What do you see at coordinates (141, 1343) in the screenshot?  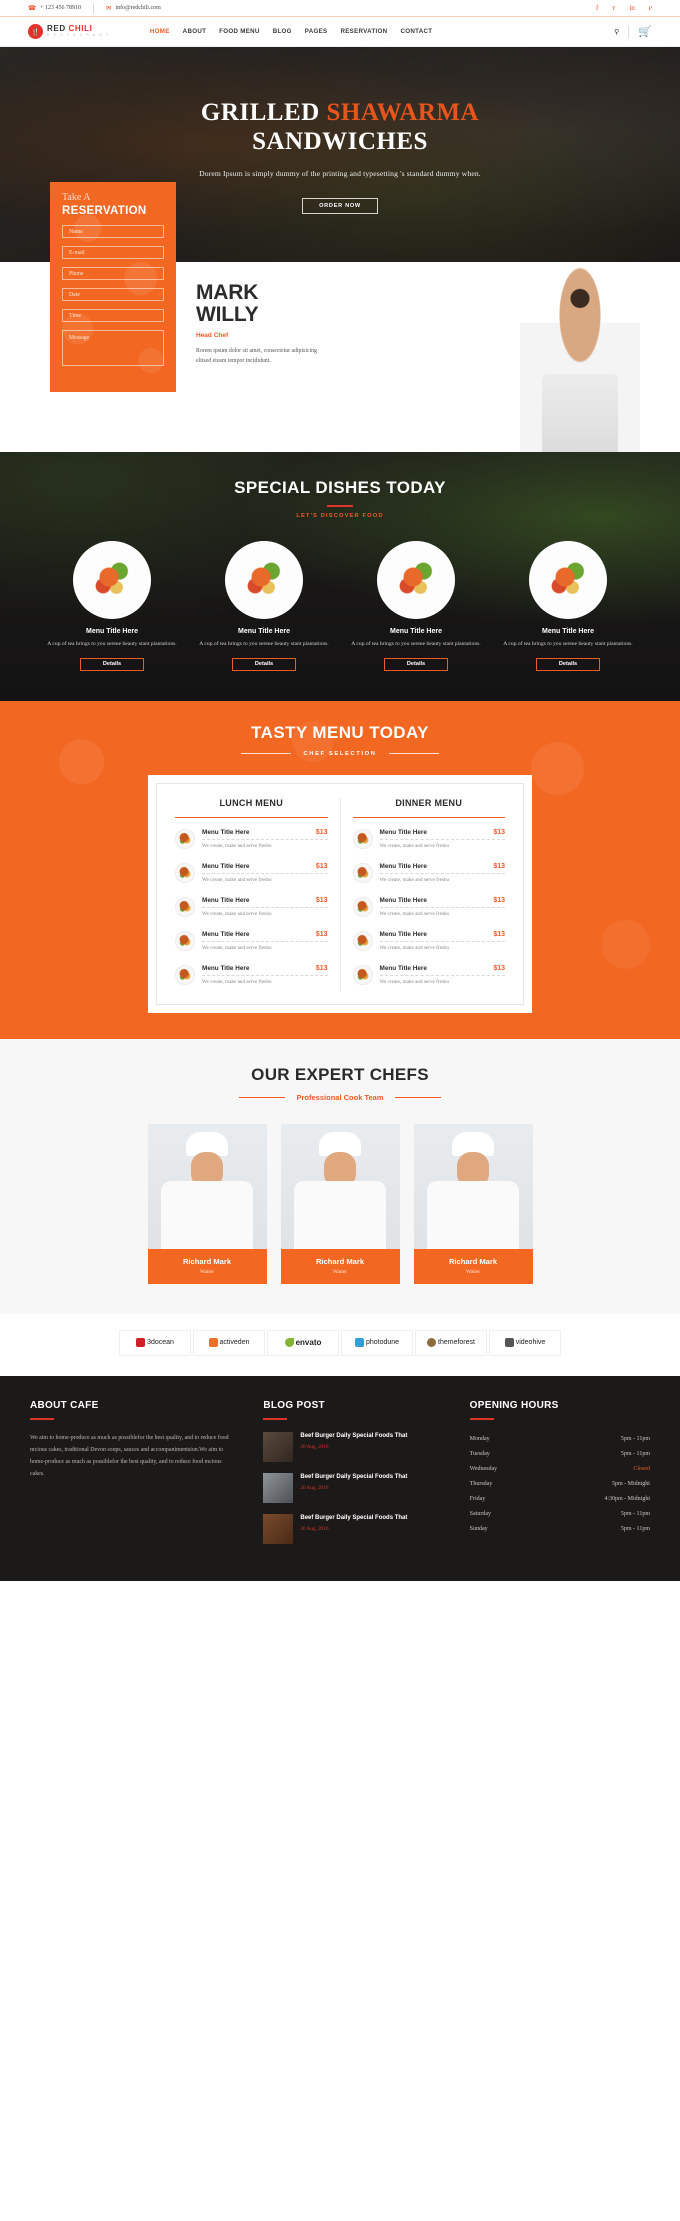 I see `3docean-icon` at bounding box center [141, 1343].